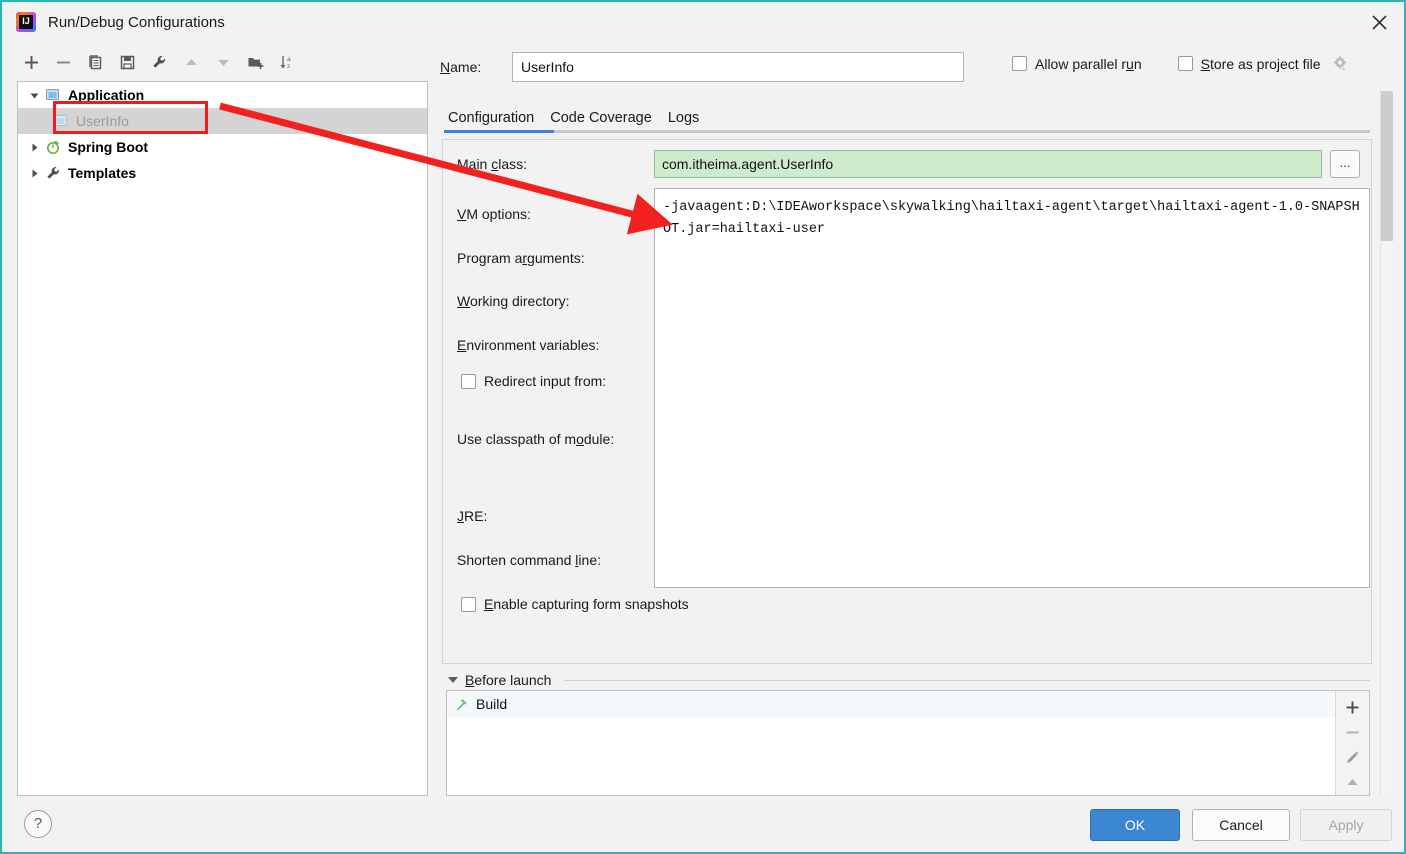  Describe the element at coordinates (222, 95) in the screenshot. I see `tree-node-application: Application` at that location.